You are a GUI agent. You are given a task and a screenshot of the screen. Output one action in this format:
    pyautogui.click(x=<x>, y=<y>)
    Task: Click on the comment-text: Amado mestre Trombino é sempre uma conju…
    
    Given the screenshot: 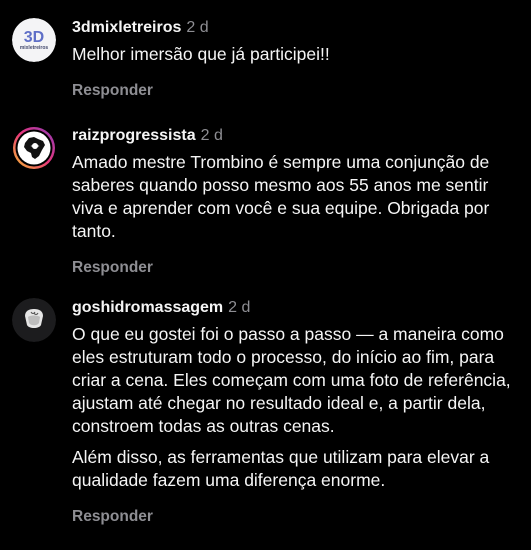 What is the action you would take?
    pyautogui.click(x=296, y=197)
    